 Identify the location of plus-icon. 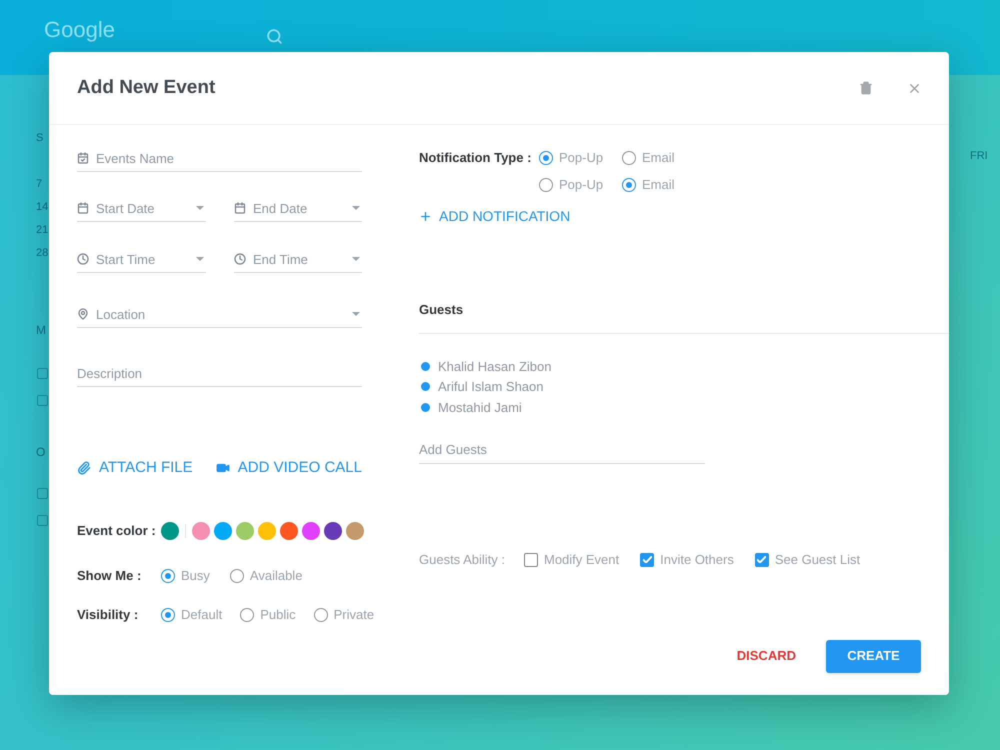
(425, 216).